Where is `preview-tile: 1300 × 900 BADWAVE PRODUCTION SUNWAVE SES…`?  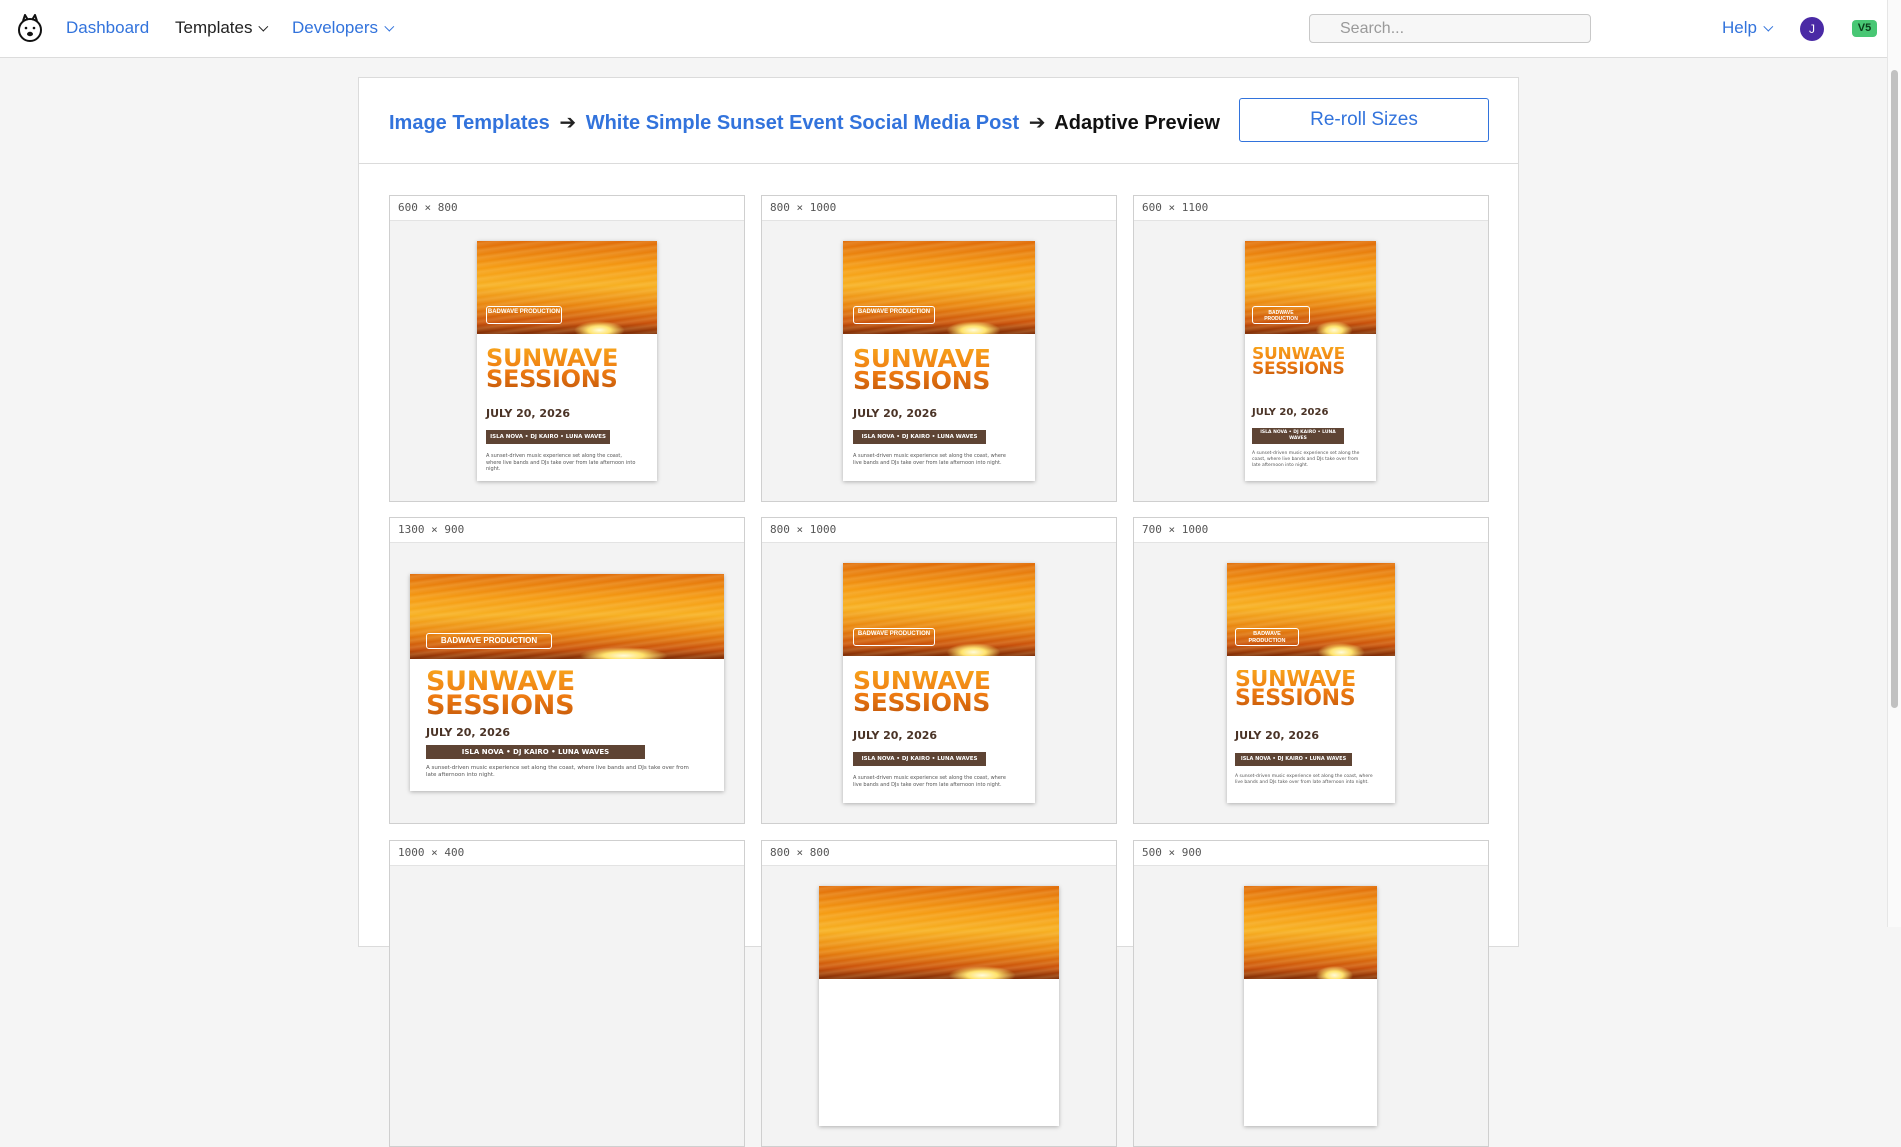 preview-tile: 1300 × 900 BADWAVE PRODUCTION SUNWAVE SES… is located at coordinates (567, 670).